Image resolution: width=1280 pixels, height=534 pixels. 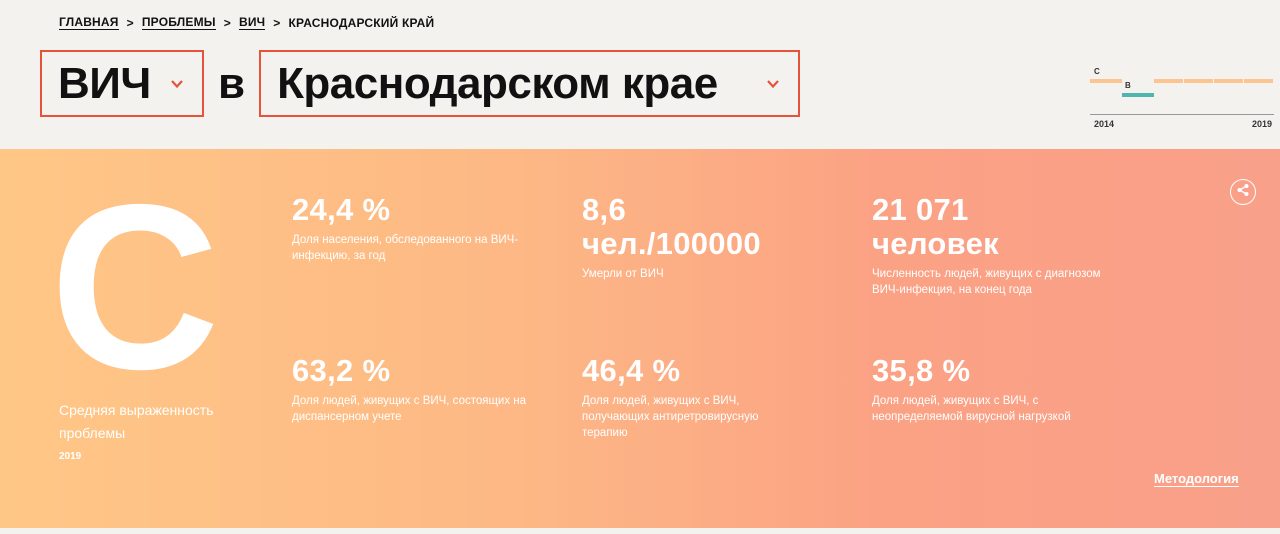 I want to click on stat-mortality: 8,6 чел./100000 Умерли от ВИЧ, so click(x=692, y=237).